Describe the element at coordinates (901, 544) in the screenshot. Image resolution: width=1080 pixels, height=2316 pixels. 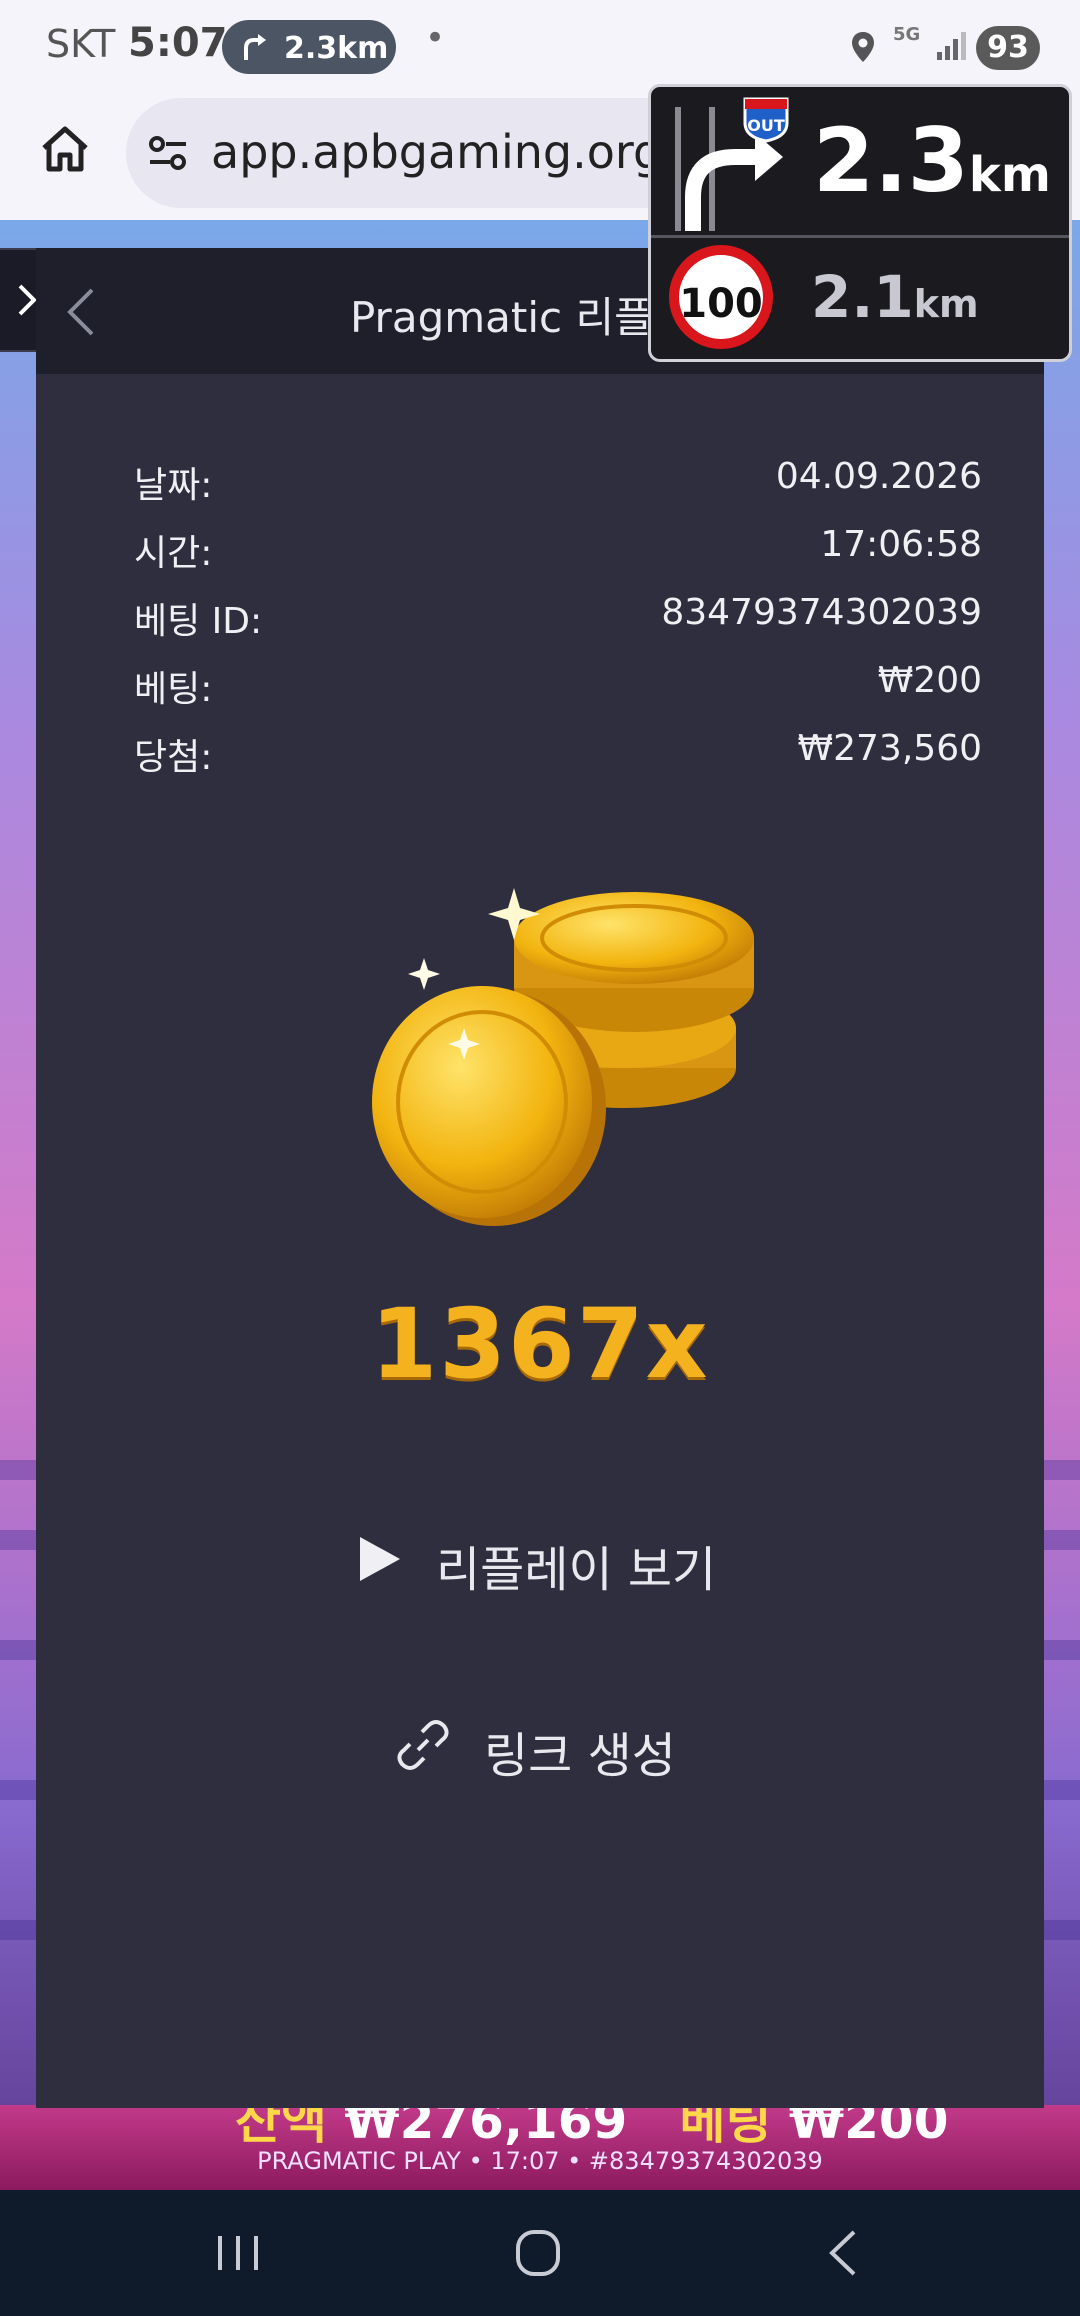
I see `detail-value: 17:06:58` at that location.